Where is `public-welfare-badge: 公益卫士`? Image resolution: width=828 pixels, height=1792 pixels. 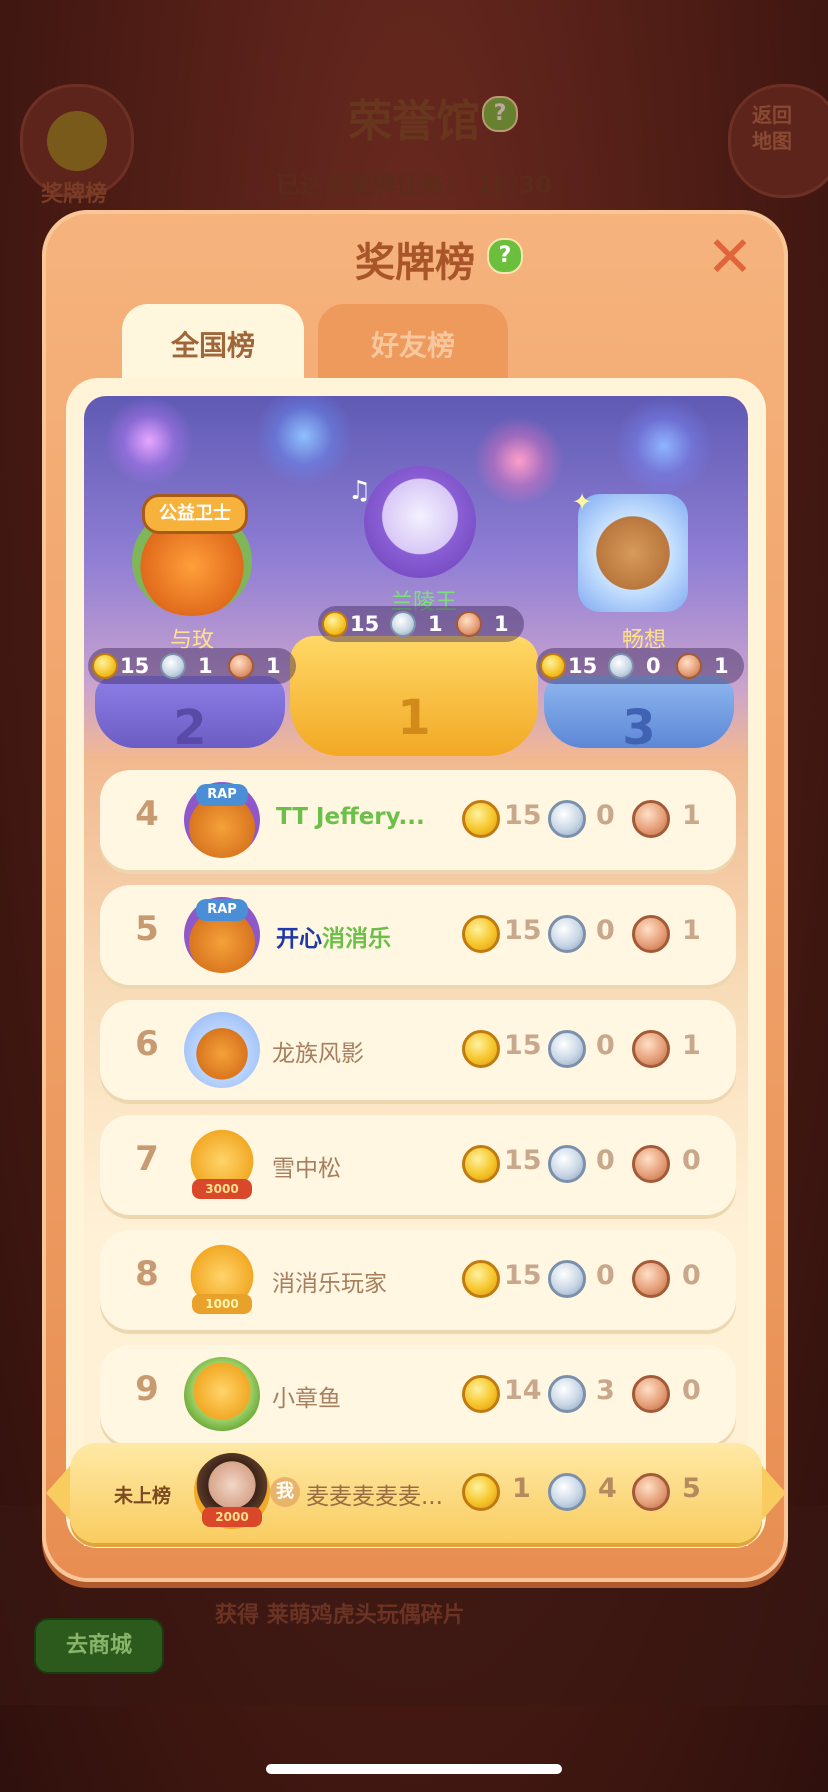 public-welfare-badge: 公益卫士 is located at coordinates (195, 514).